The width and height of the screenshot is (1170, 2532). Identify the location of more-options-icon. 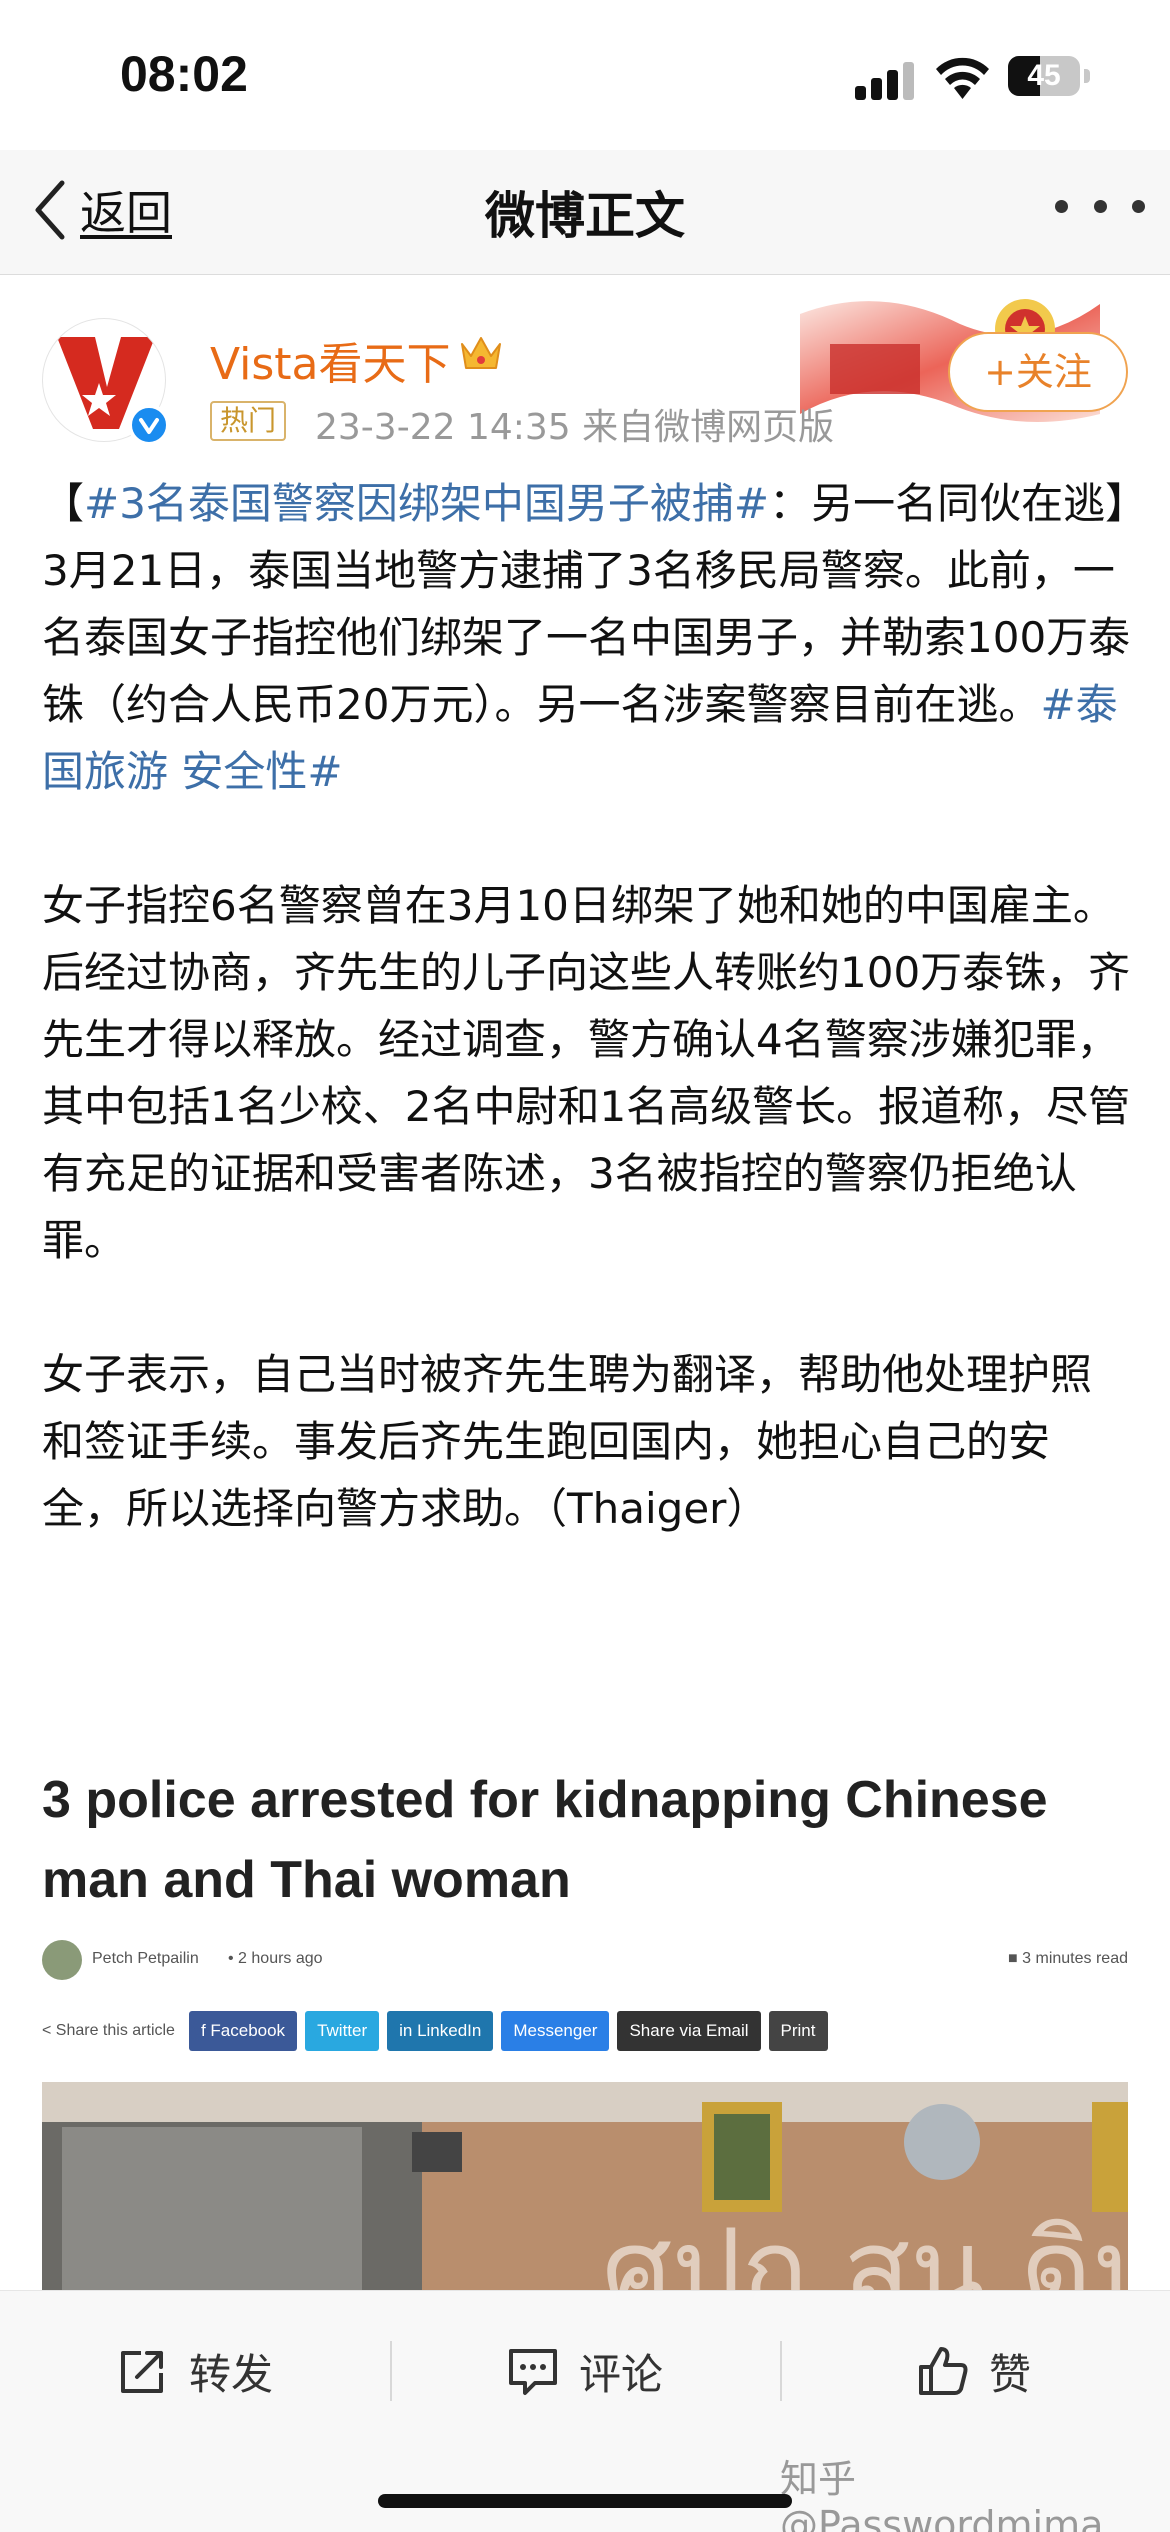
(1100, 210).